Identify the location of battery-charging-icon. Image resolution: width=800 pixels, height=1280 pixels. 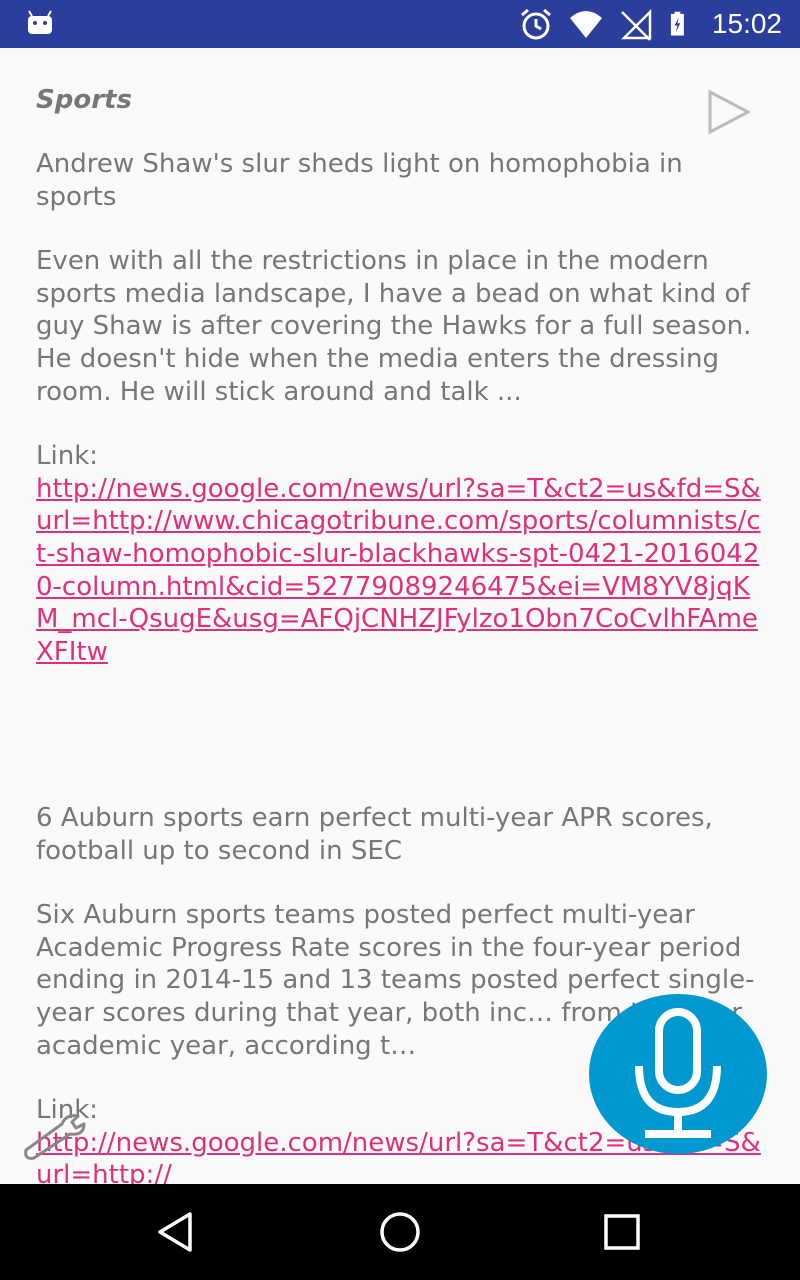
(677, 23).